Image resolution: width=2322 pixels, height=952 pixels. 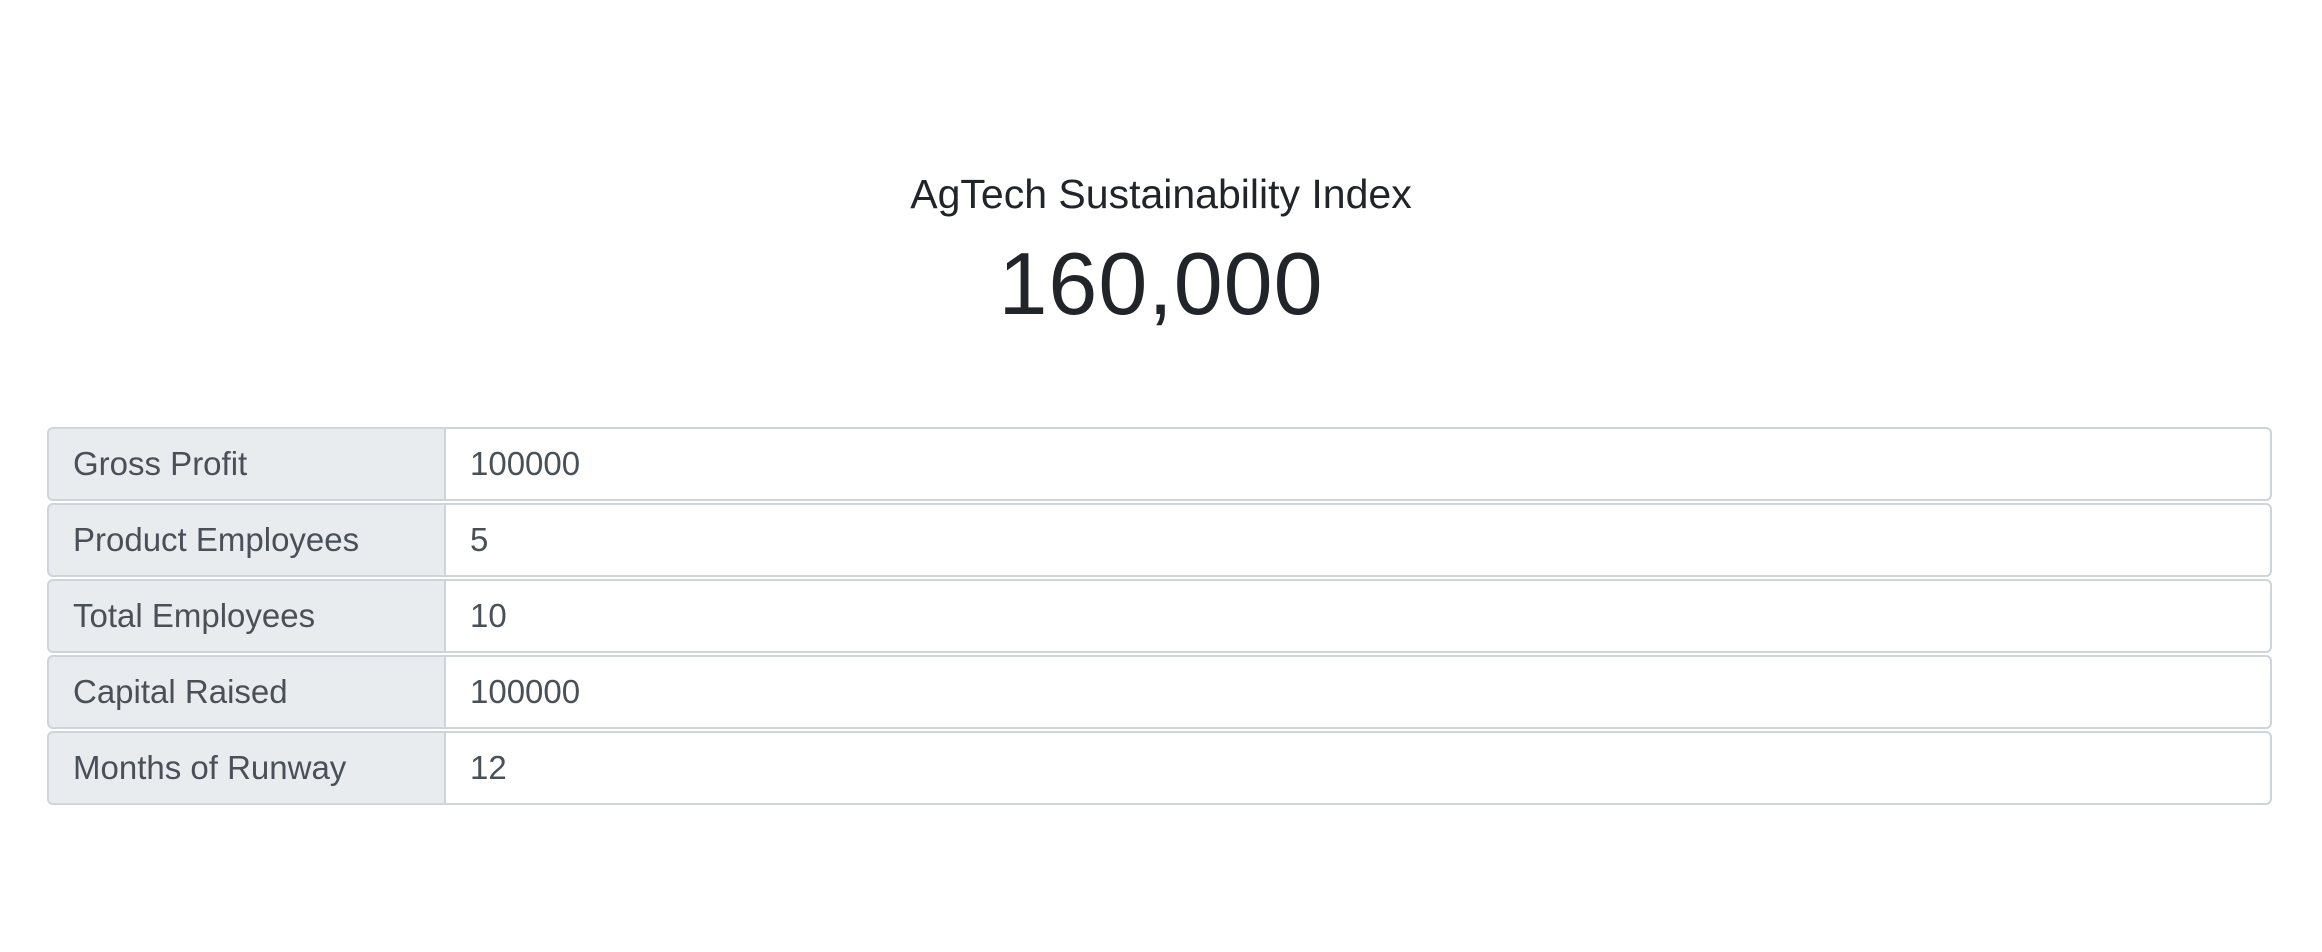 I want to click on field-row-product-employees: Product Employees, so click(x=1159, y=540).